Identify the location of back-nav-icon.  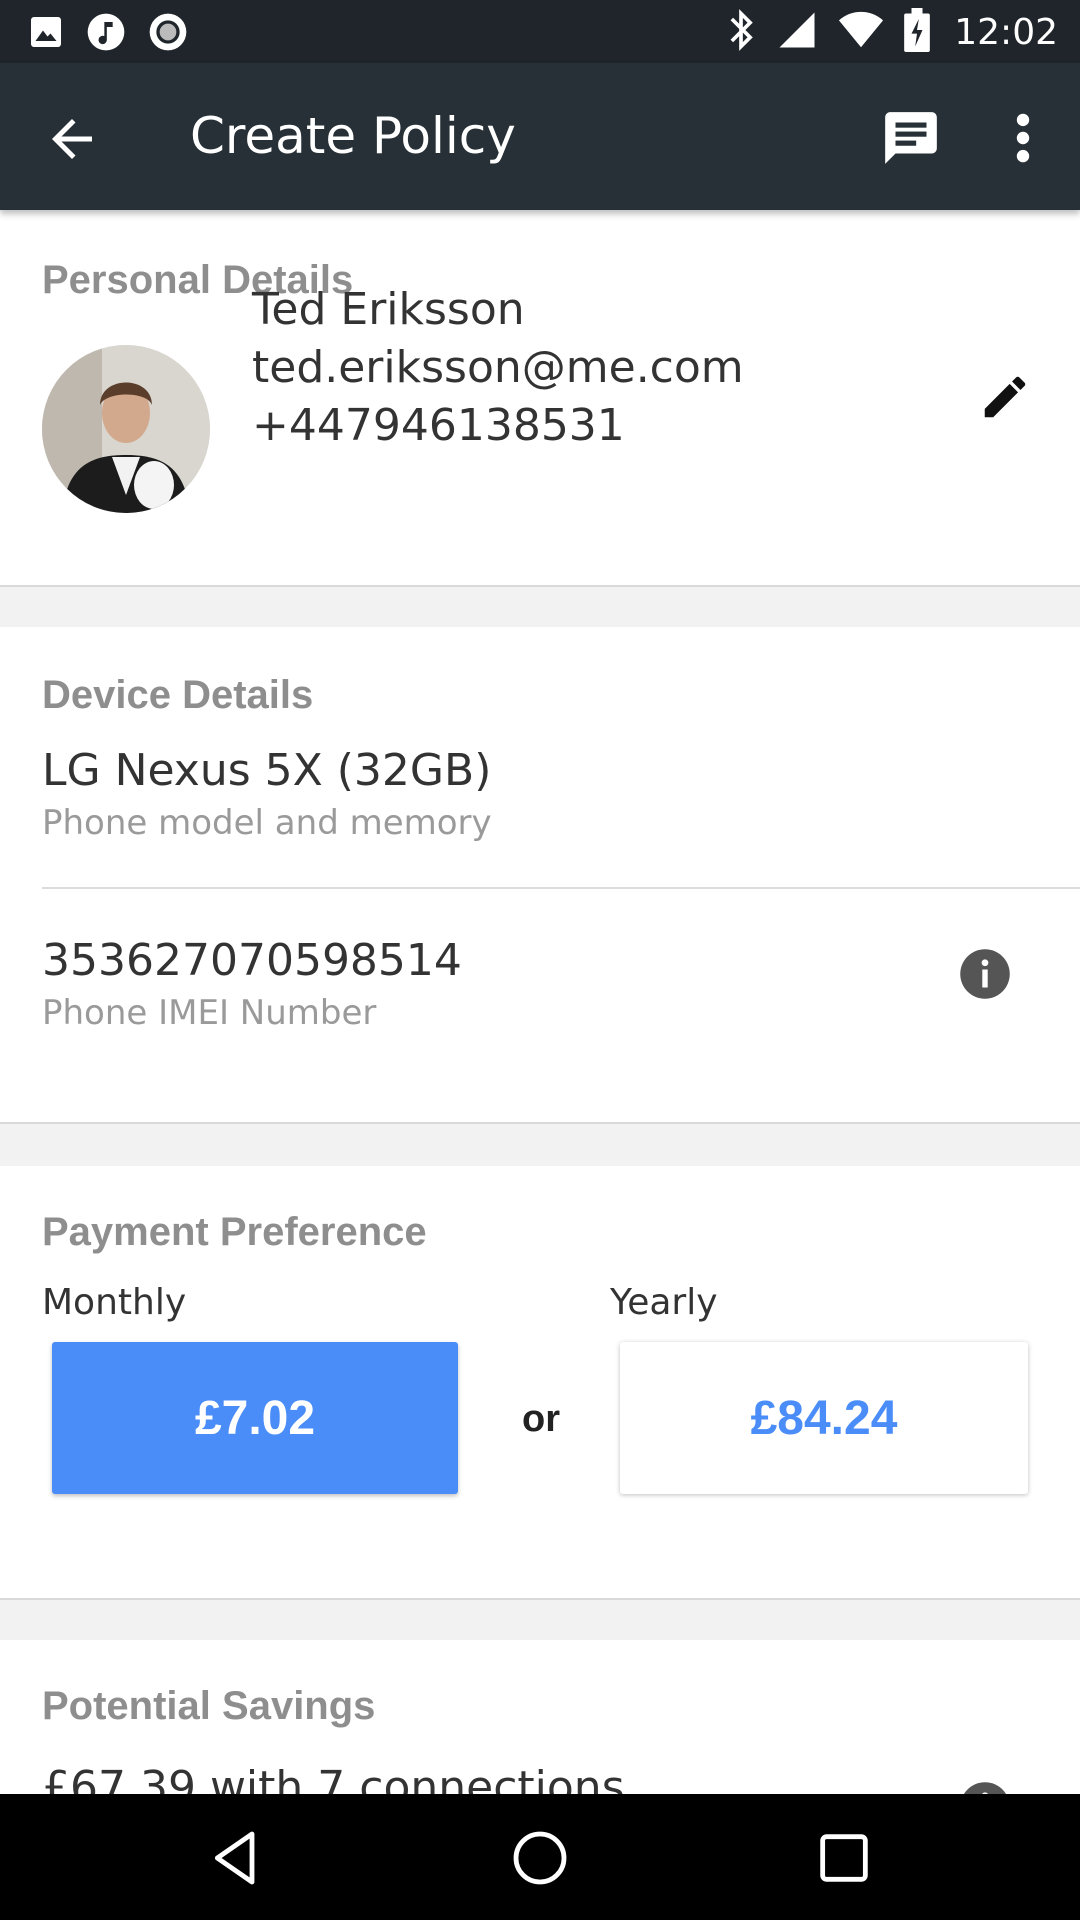
(236, 1858).